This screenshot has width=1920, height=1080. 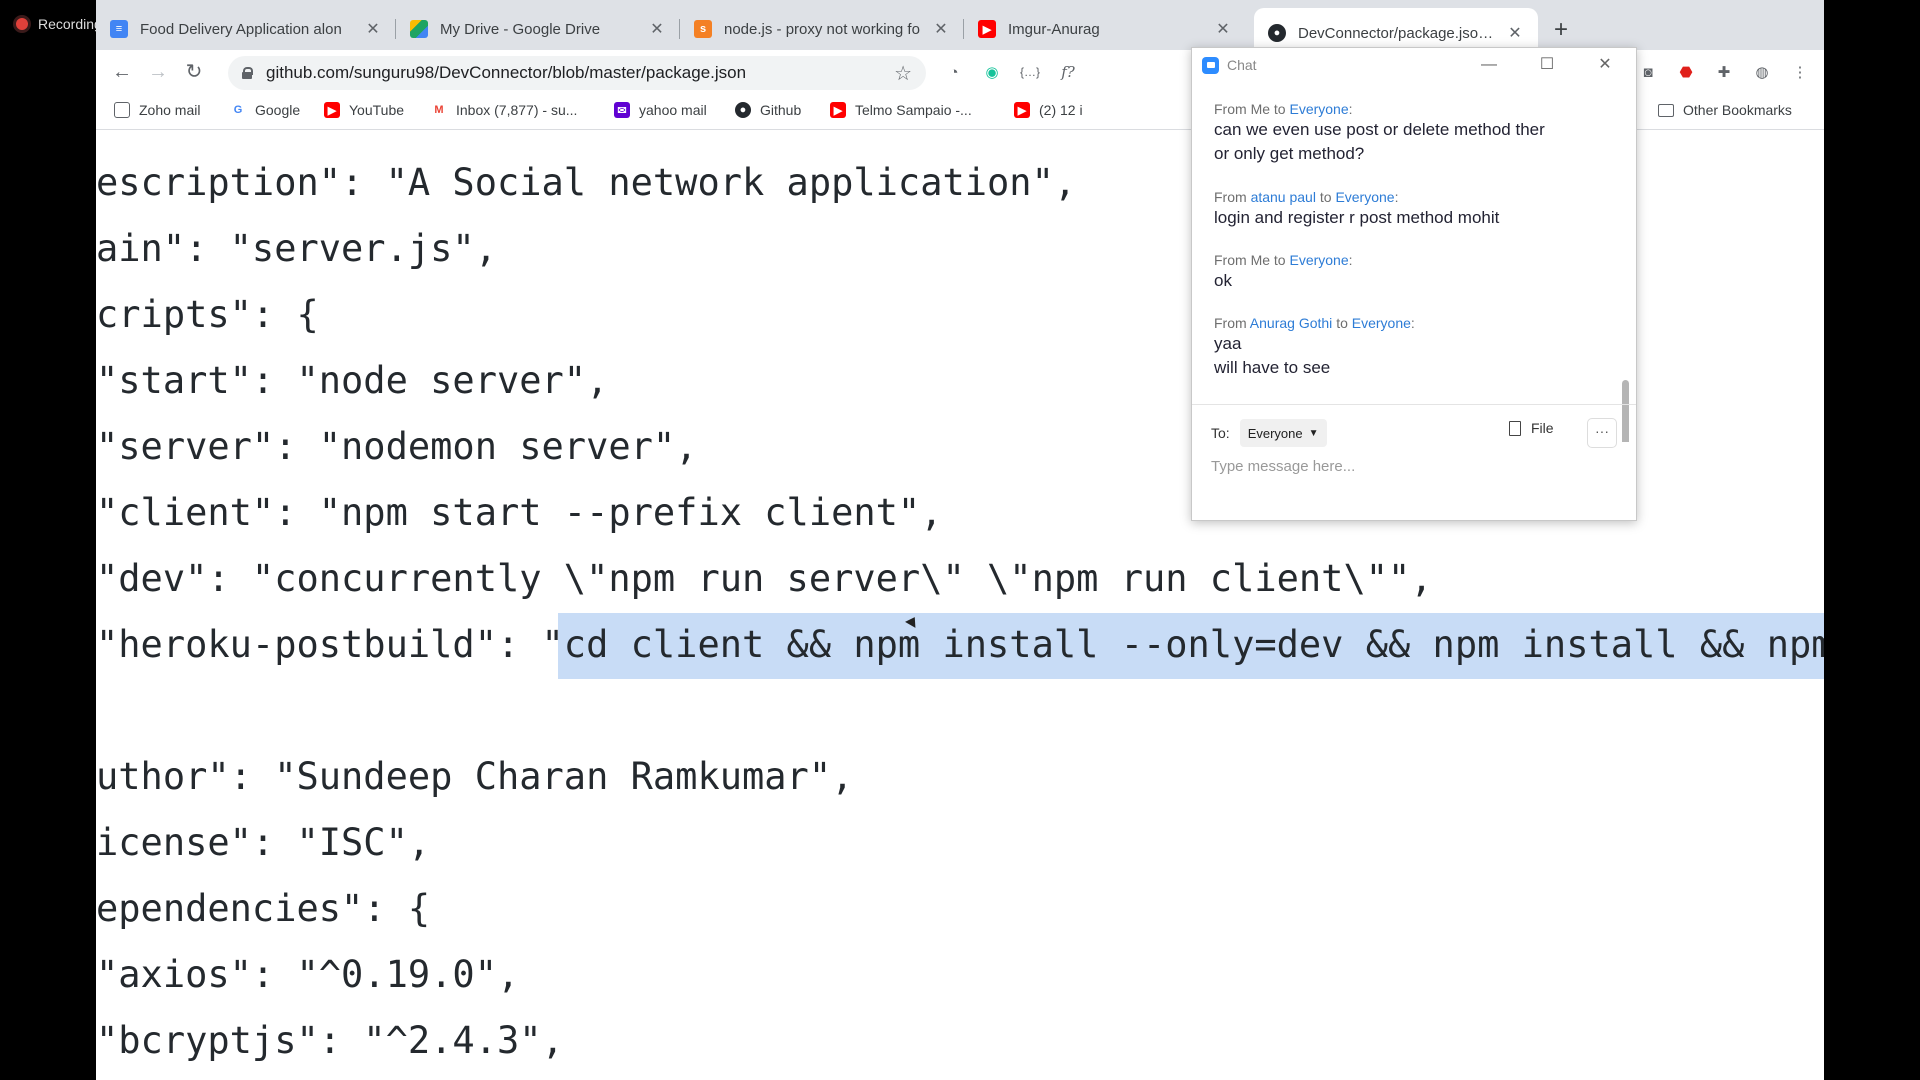 I want to click on drive-icon, so click(x=419, y=29).